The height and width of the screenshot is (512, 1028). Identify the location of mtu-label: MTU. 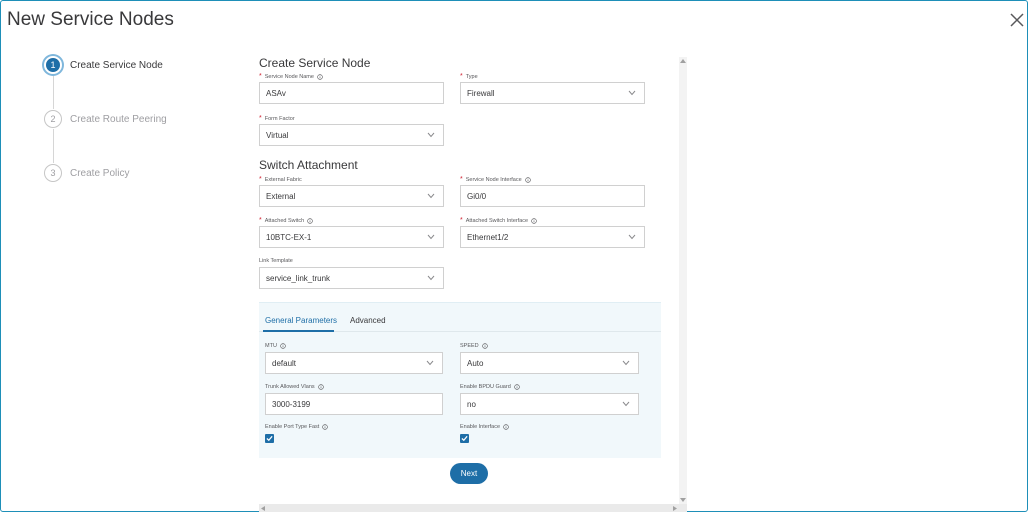
(275, 346).